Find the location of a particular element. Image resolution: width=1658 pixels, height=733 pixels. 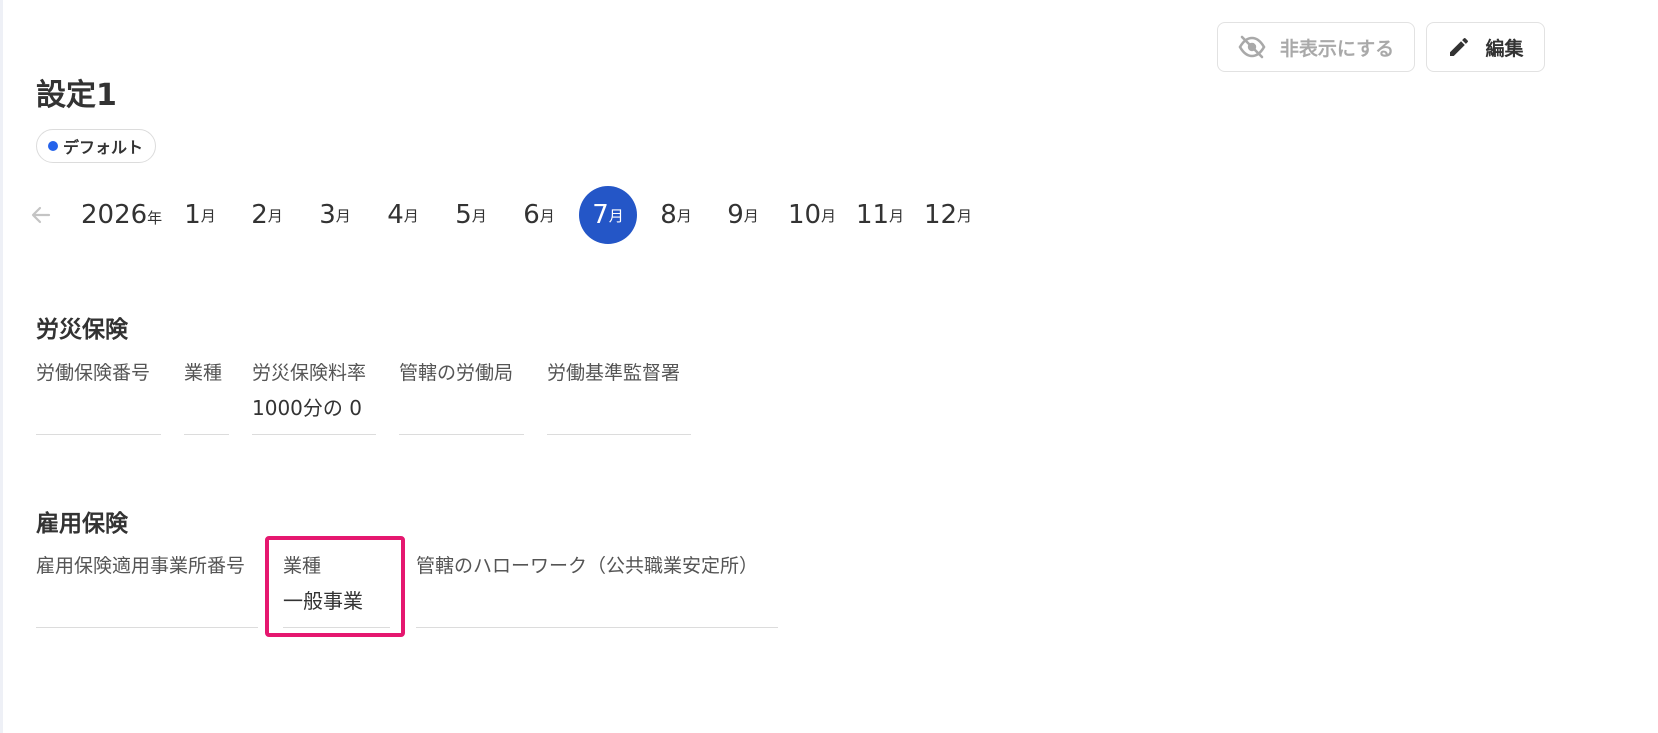

koyou-field-office-number: 雇用保険適用事業所番号 is located at coordinates (147, 590).